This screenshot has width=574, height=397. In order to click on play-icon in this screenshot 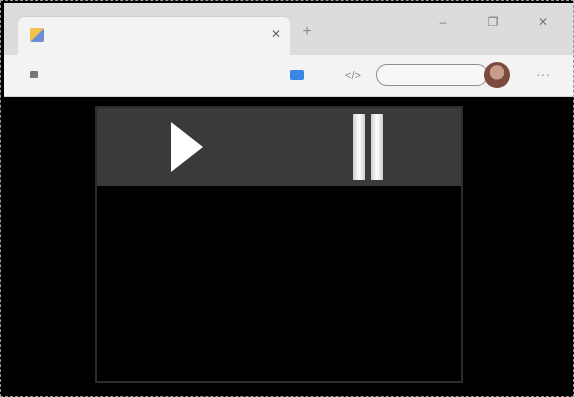, I will do `click(187, 147)`.